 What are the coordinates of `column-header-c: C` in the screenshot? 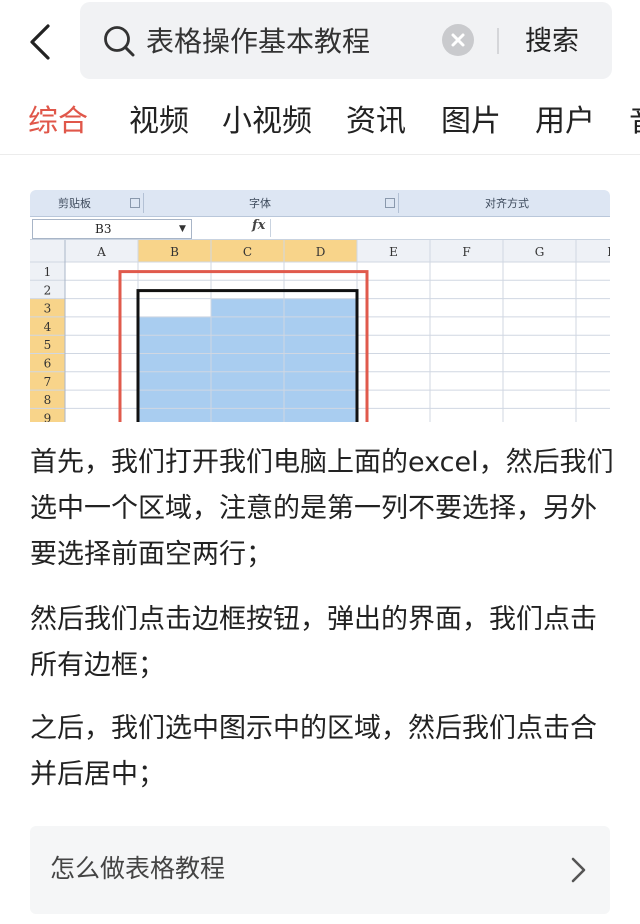 It's located at (247, 252).